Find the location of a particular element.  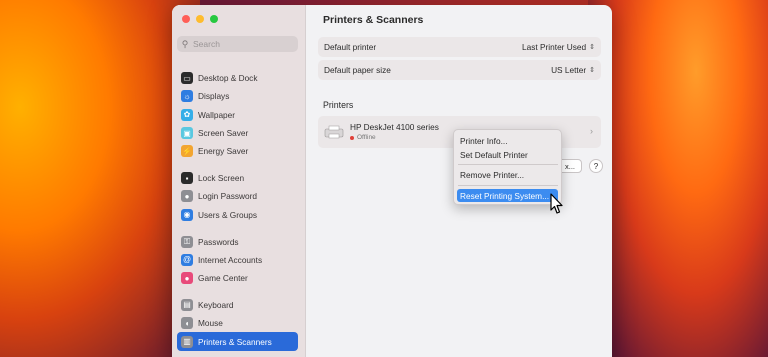

sidebar-item-passwords: ⚿ Passwords is located at coordinates (237, 241).